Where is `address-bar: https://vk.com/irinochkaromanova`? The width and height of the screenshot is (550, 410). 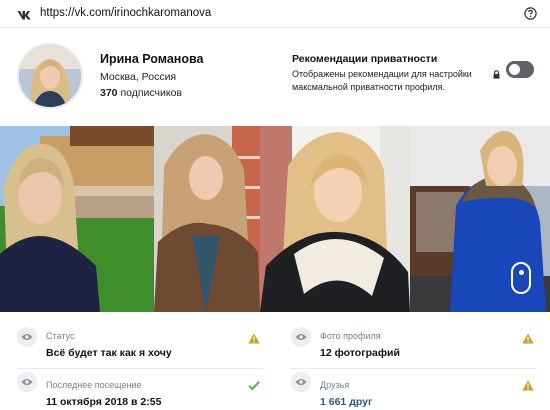 address-bar: https://vk.com/irinochkaromanova is located at coordinates (275, 14).